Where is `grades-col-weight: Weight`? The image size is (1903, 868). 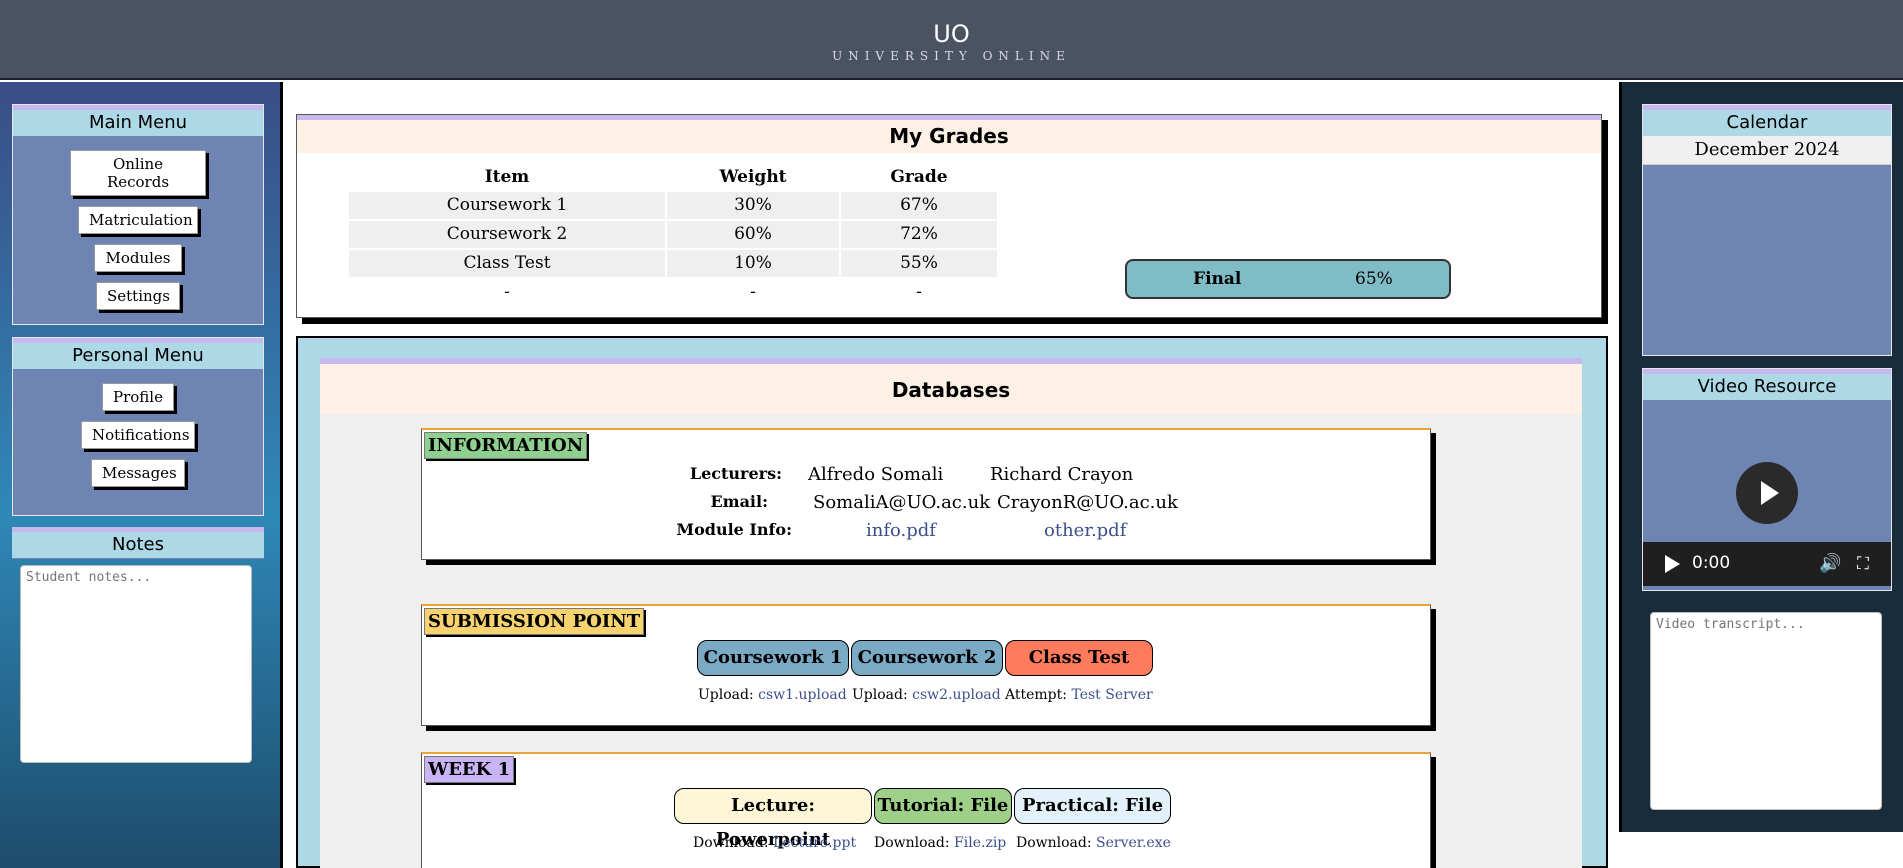 grades-col-weight: Weight is located at coordinates (753, 177).